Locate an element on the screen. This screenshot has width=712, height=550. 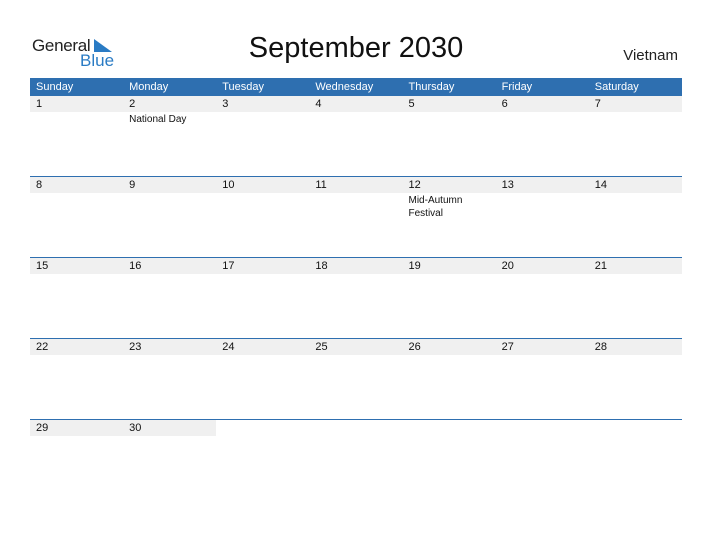
week-row: 1 2 National Day 3 4 5 6 7 is located at coordinates (356, 111).